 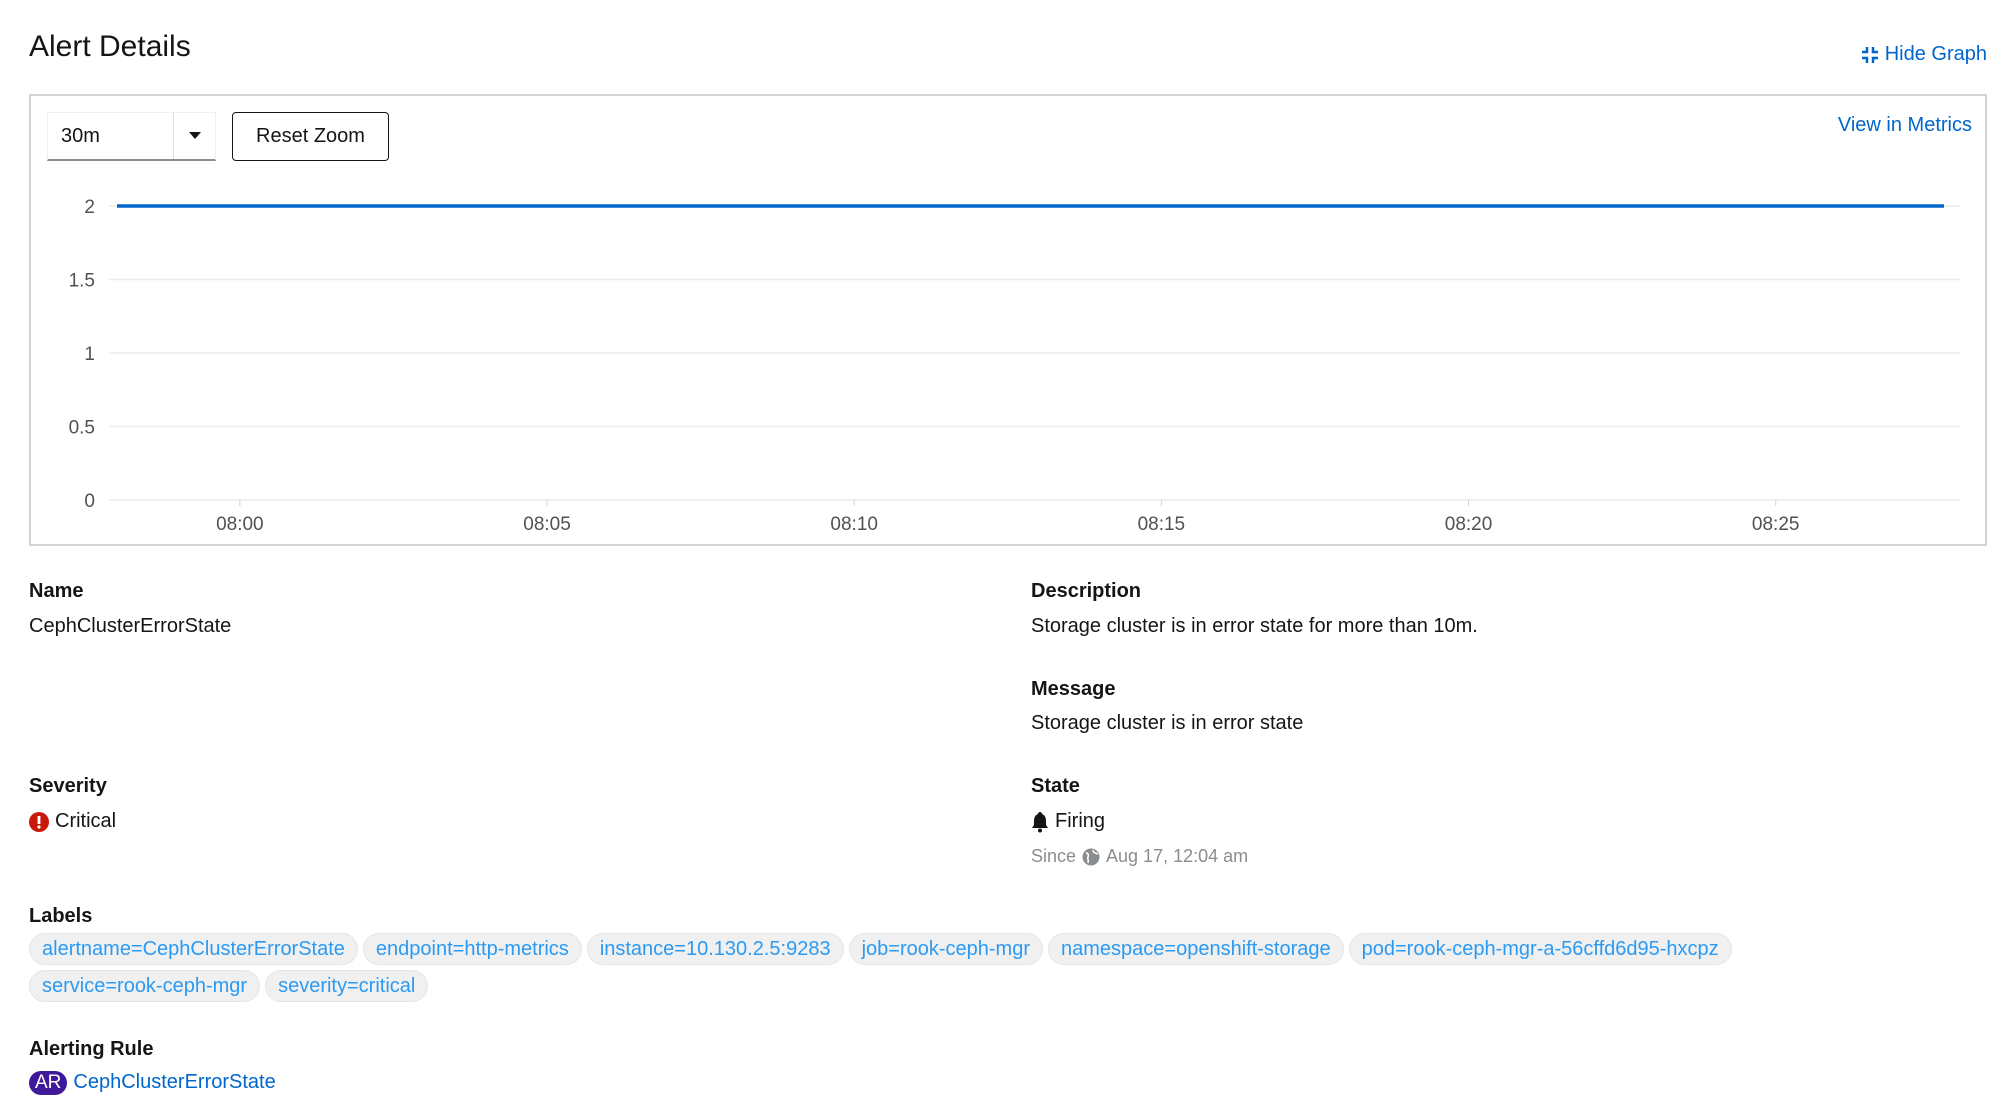 What do you see at coordinates (130, 626) in the screenshot?
I see `name-value: CephClusterErrorState` at bounding box center [130, 626].